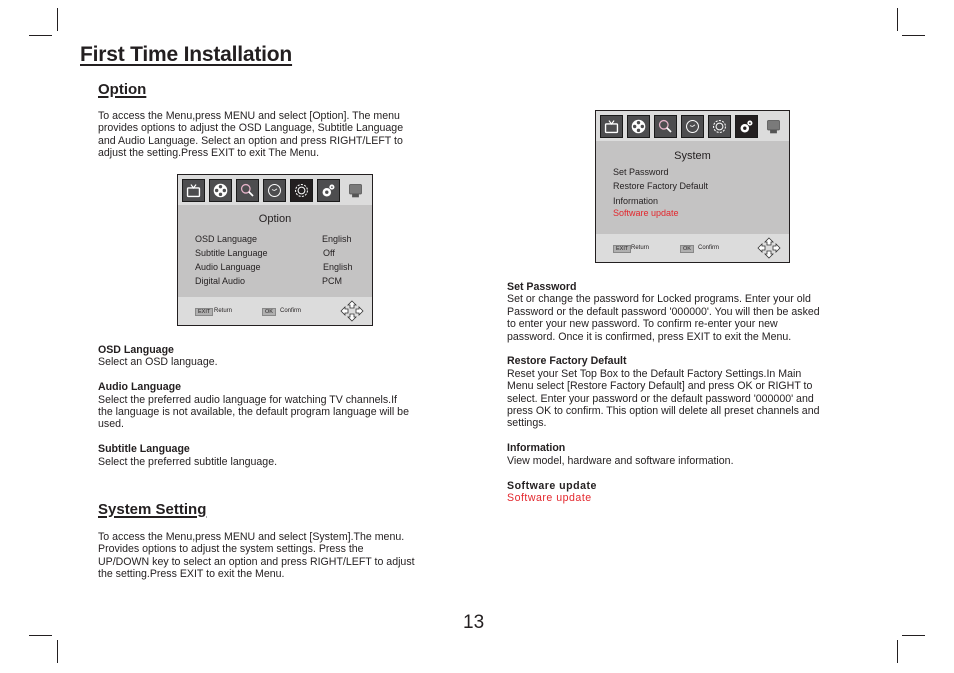 The width and height of the screenshot is (954, 673). What do you see at coordinates (549, 497) in the screenshot?
I see `desc-text-highlighted: Software update` at bounding box center [549, 497].